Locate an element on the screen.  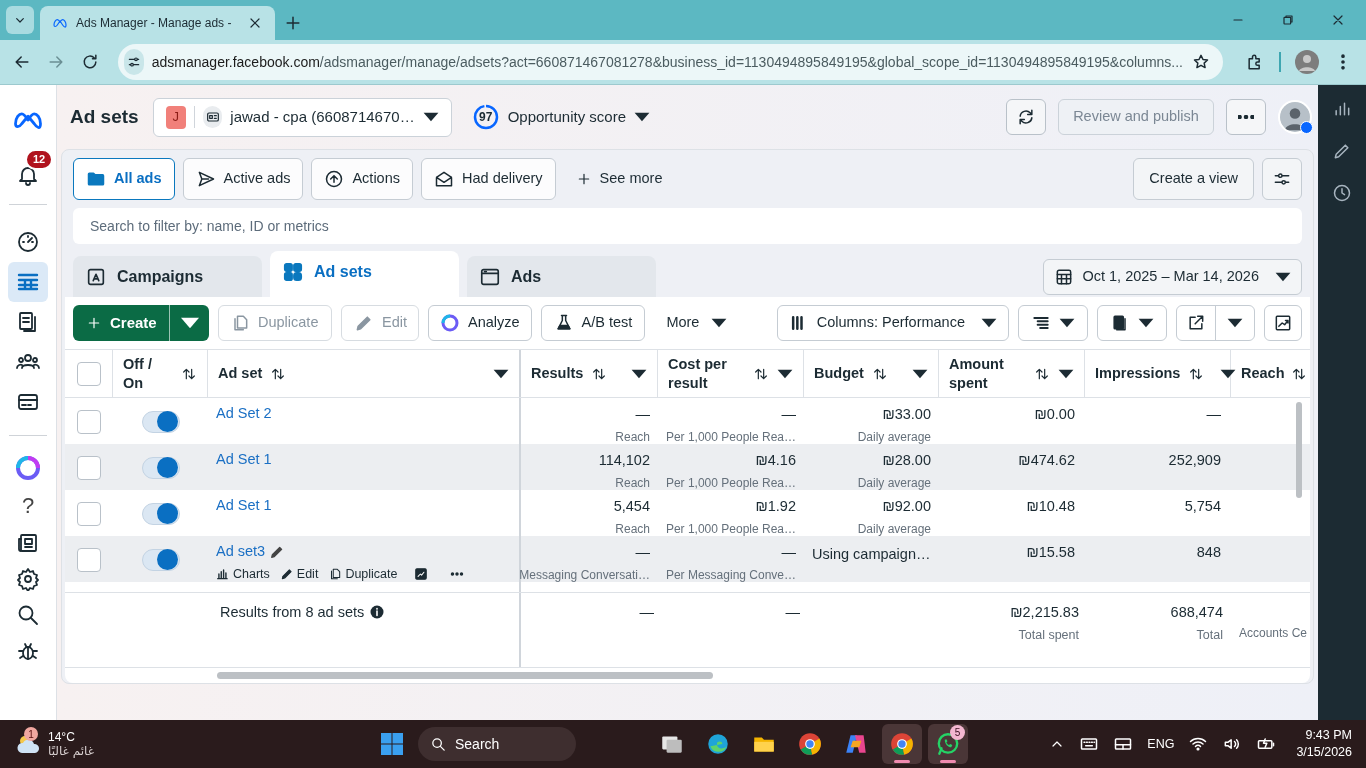
filter-button: Active ads is located at coordinates (243, 178).